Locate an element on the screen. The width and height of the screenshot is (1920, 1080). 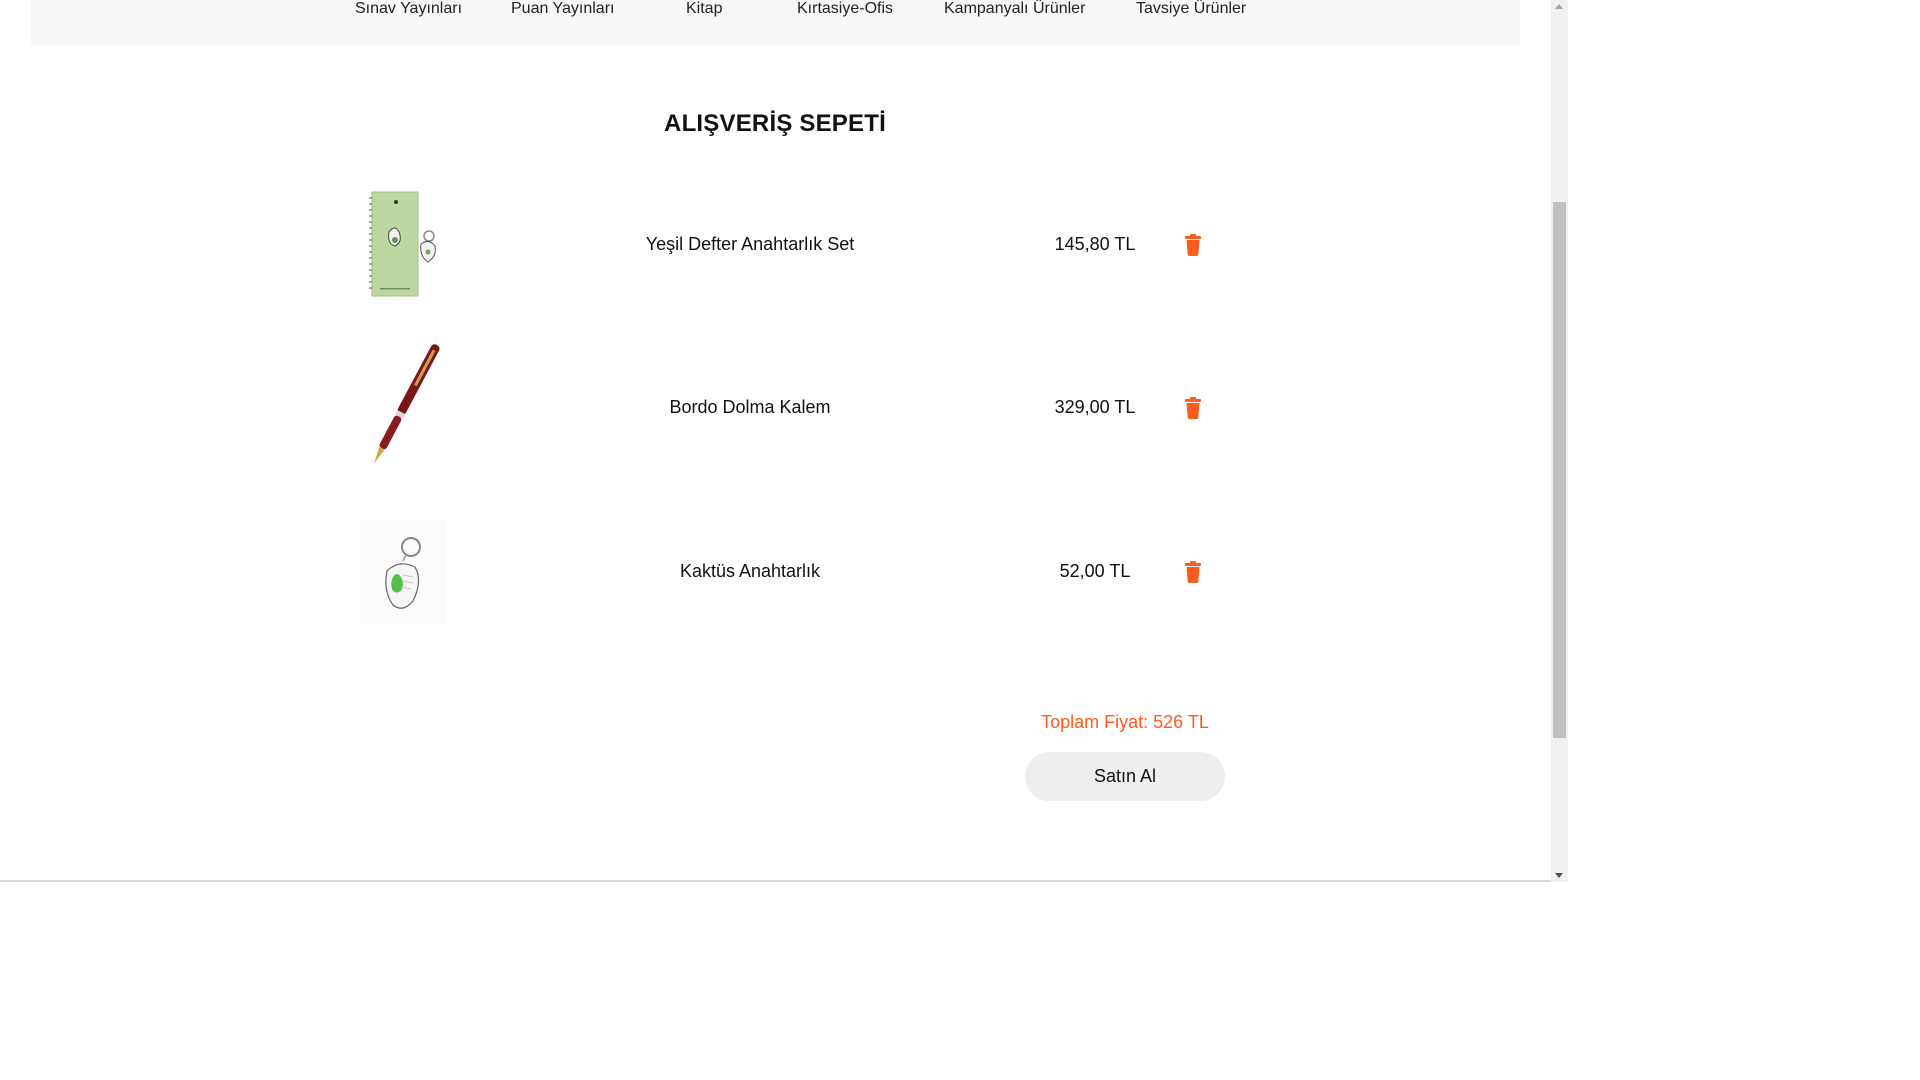
divider is located at coordinates (775, 881).